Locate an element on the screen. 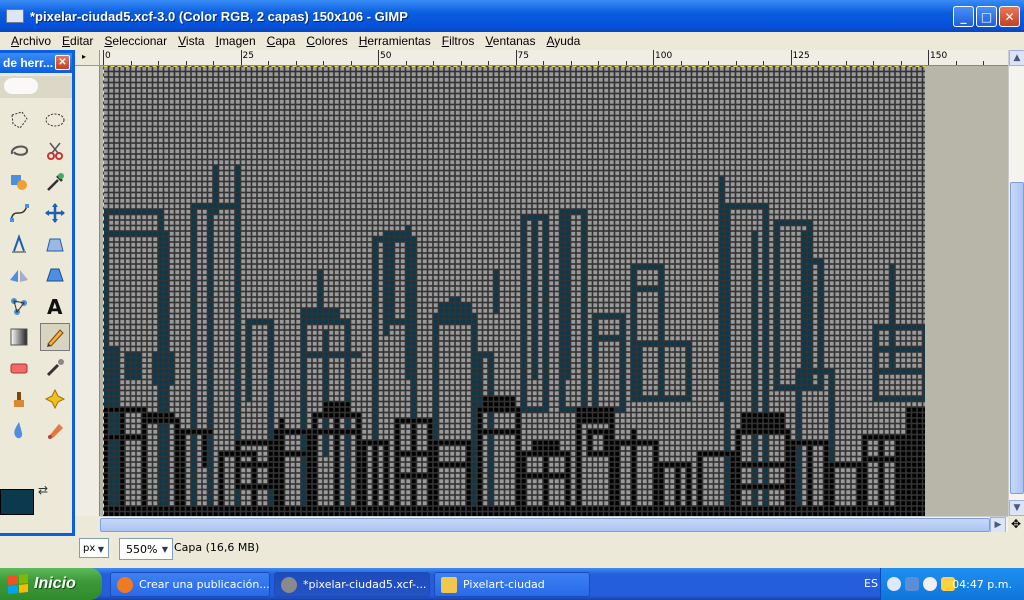 The height and width of the screenshot is (600, 1024). ellipse-select-tool-button is located at coordinates (55, 120).